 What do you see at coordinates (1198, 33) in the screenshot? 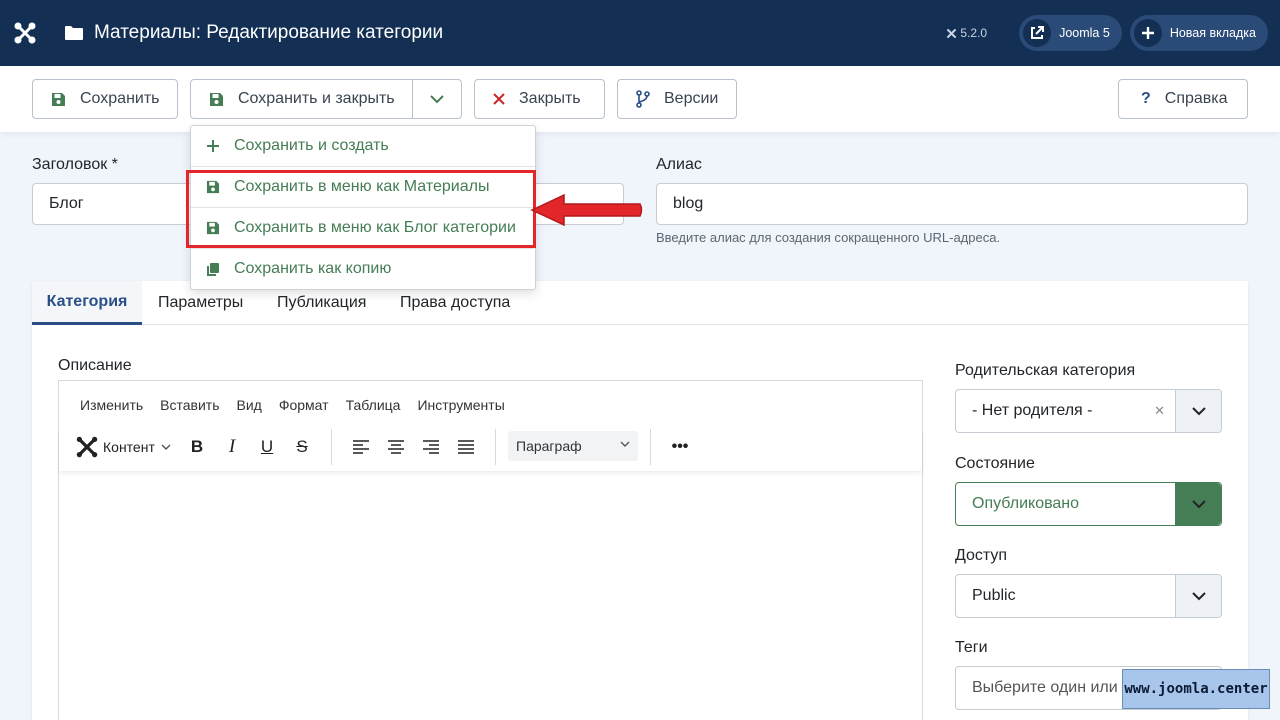
I see `new-tab-button: Новая вкладка` at bounding box center [1198, 33].